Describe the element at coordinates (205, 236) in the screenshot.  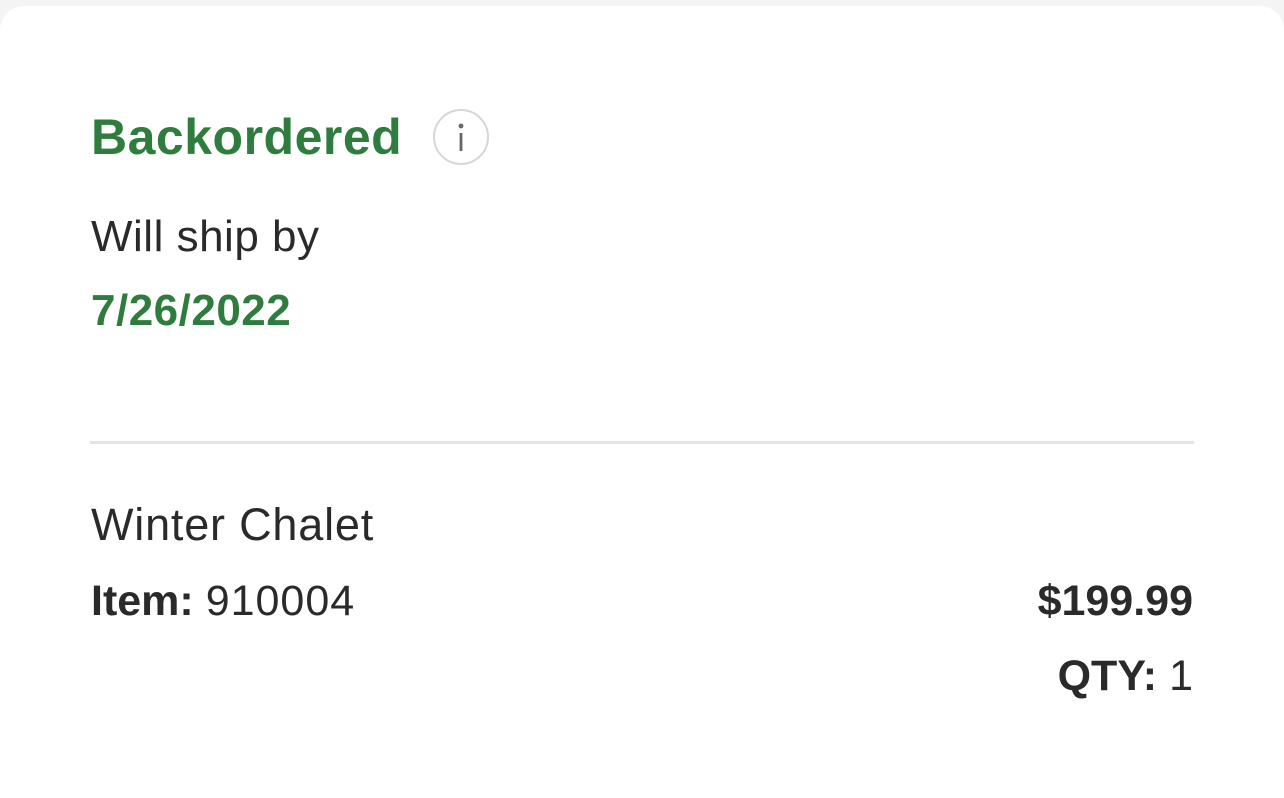
I see `ship-by-label: Will ship by` at that location.